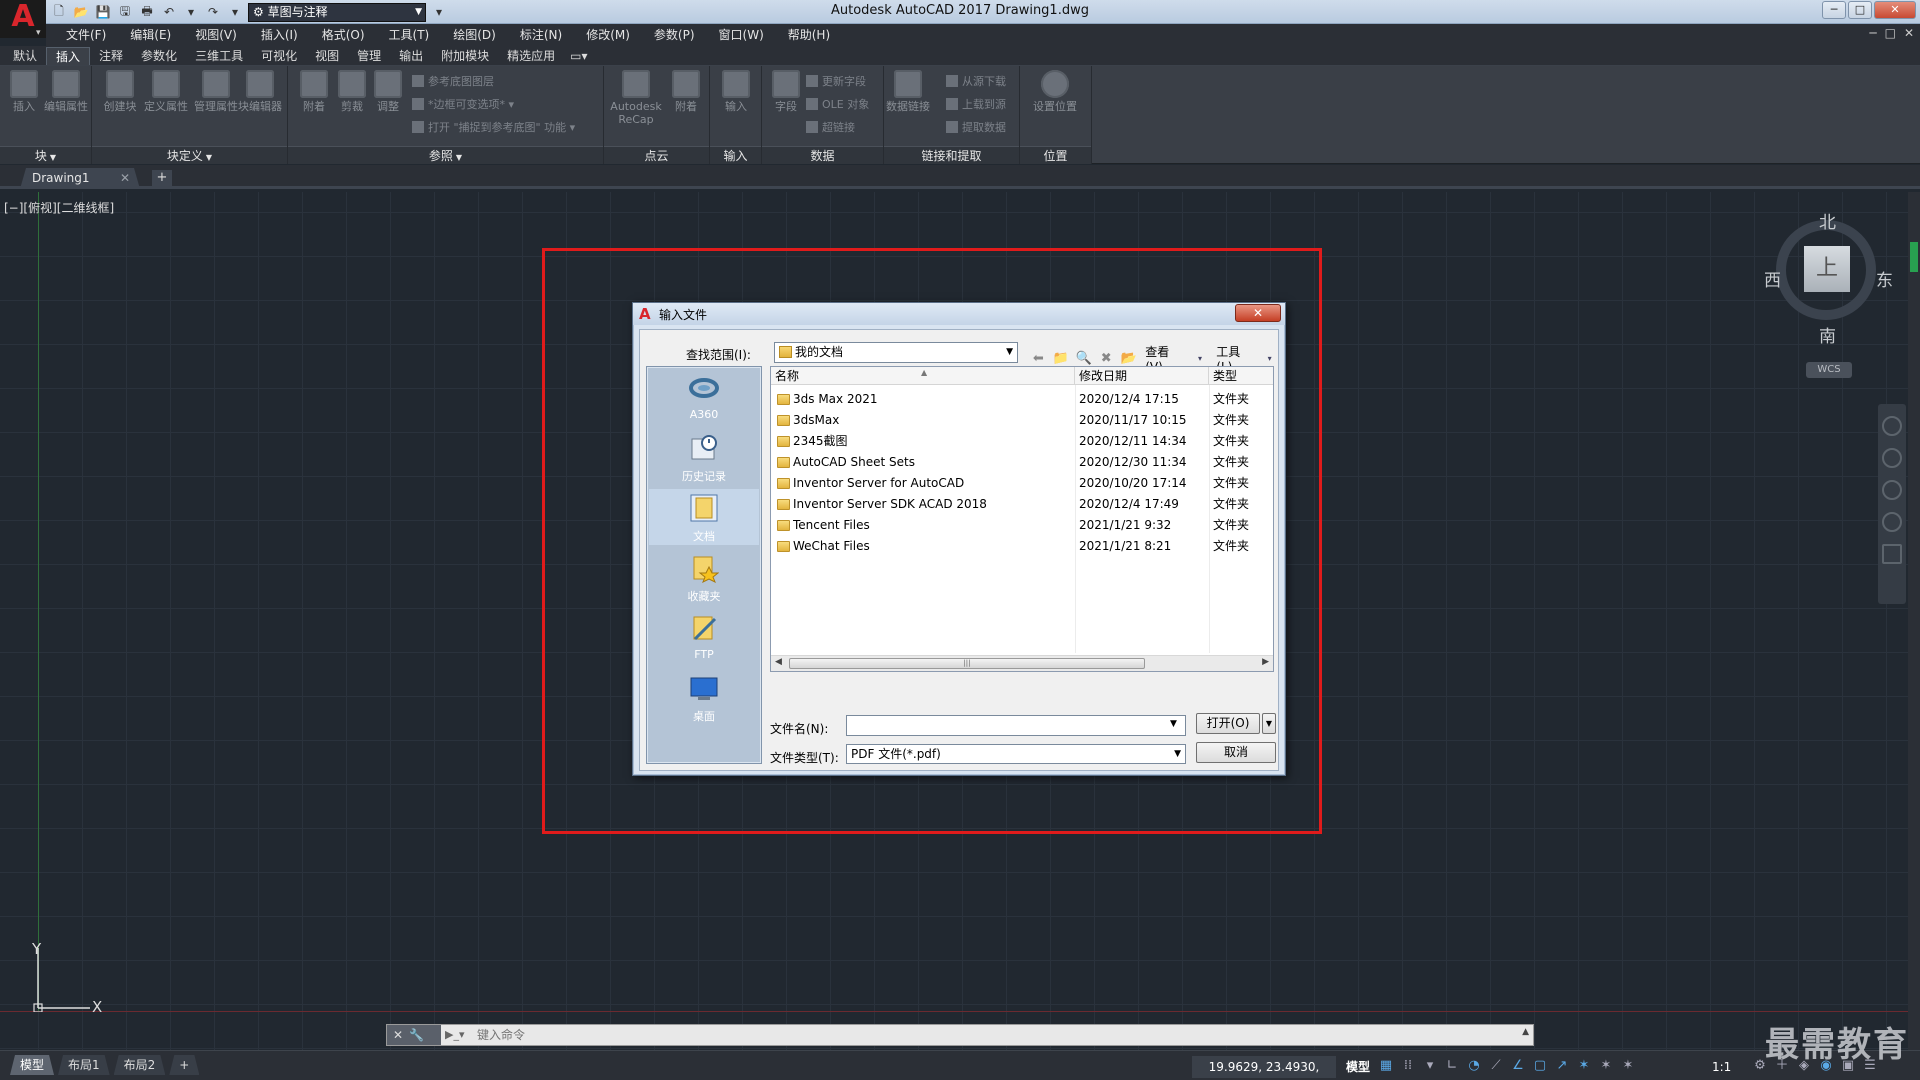  Describe the element at coordinates (1083, 359) in the screenshot. I see `search-web-icon: 🔍` at that location.